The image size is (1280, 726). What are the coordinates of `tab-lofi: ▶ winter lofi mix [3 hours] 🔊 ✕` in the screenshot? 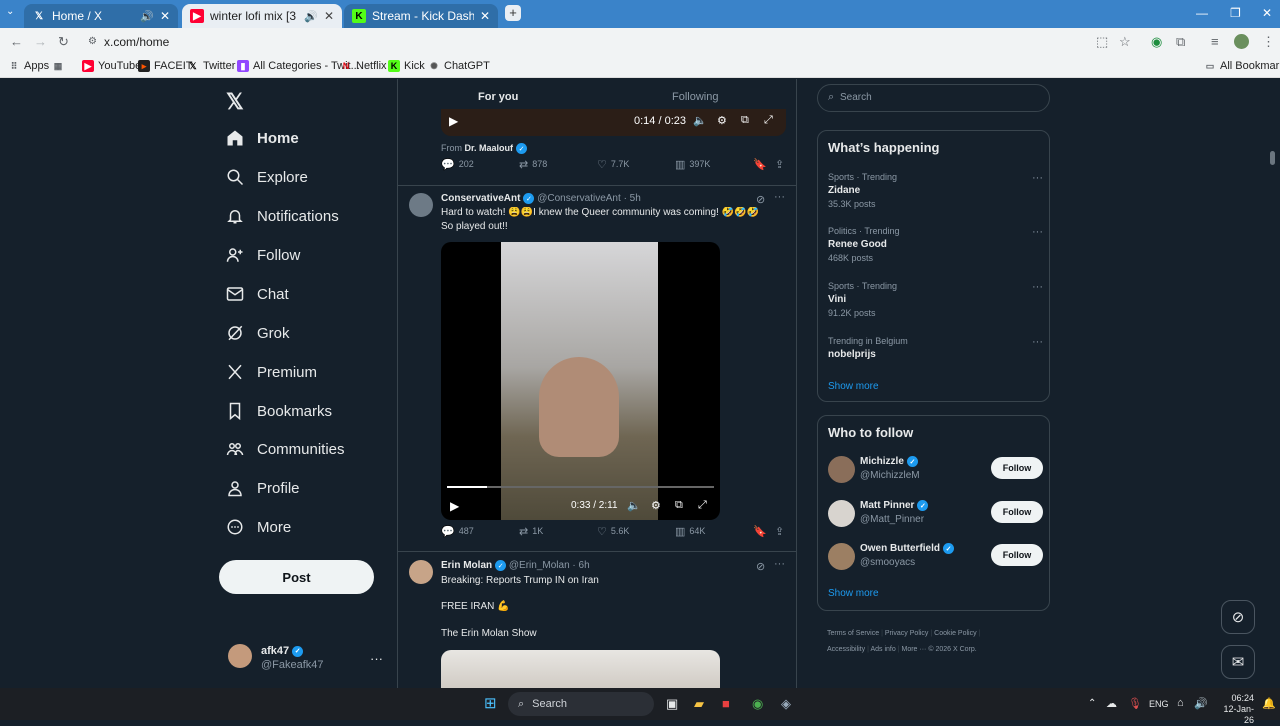 It's located at (262, 16).